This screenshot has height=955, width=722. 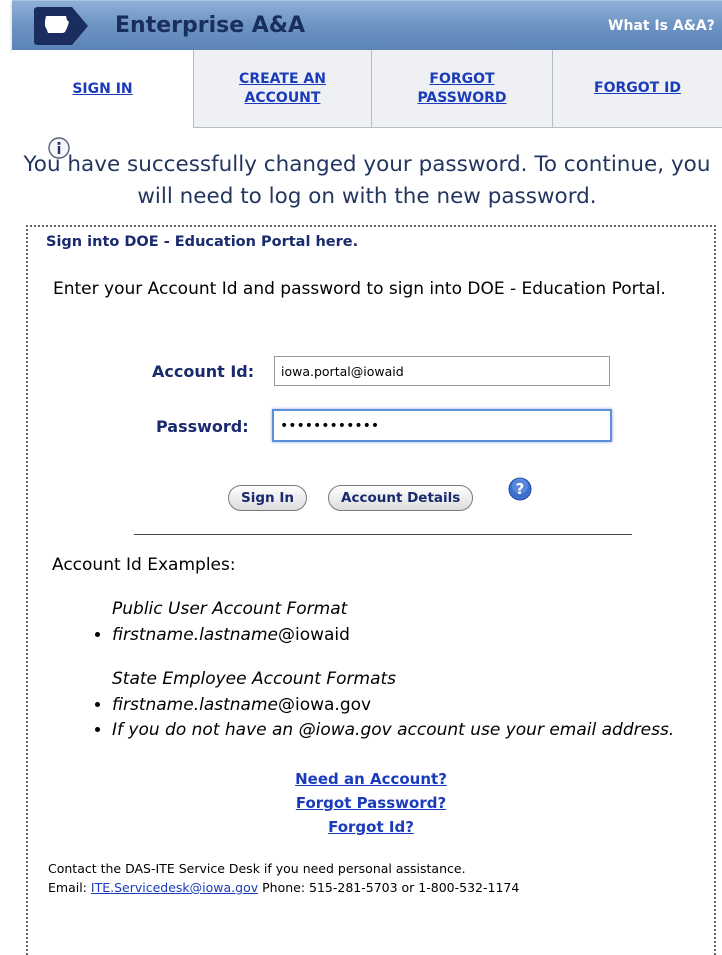 What do you see at coordinates (282, 97) in the screenshot?
I see `tab-create-account-line2: ACCOUNT` at bounding box center [282, 97].